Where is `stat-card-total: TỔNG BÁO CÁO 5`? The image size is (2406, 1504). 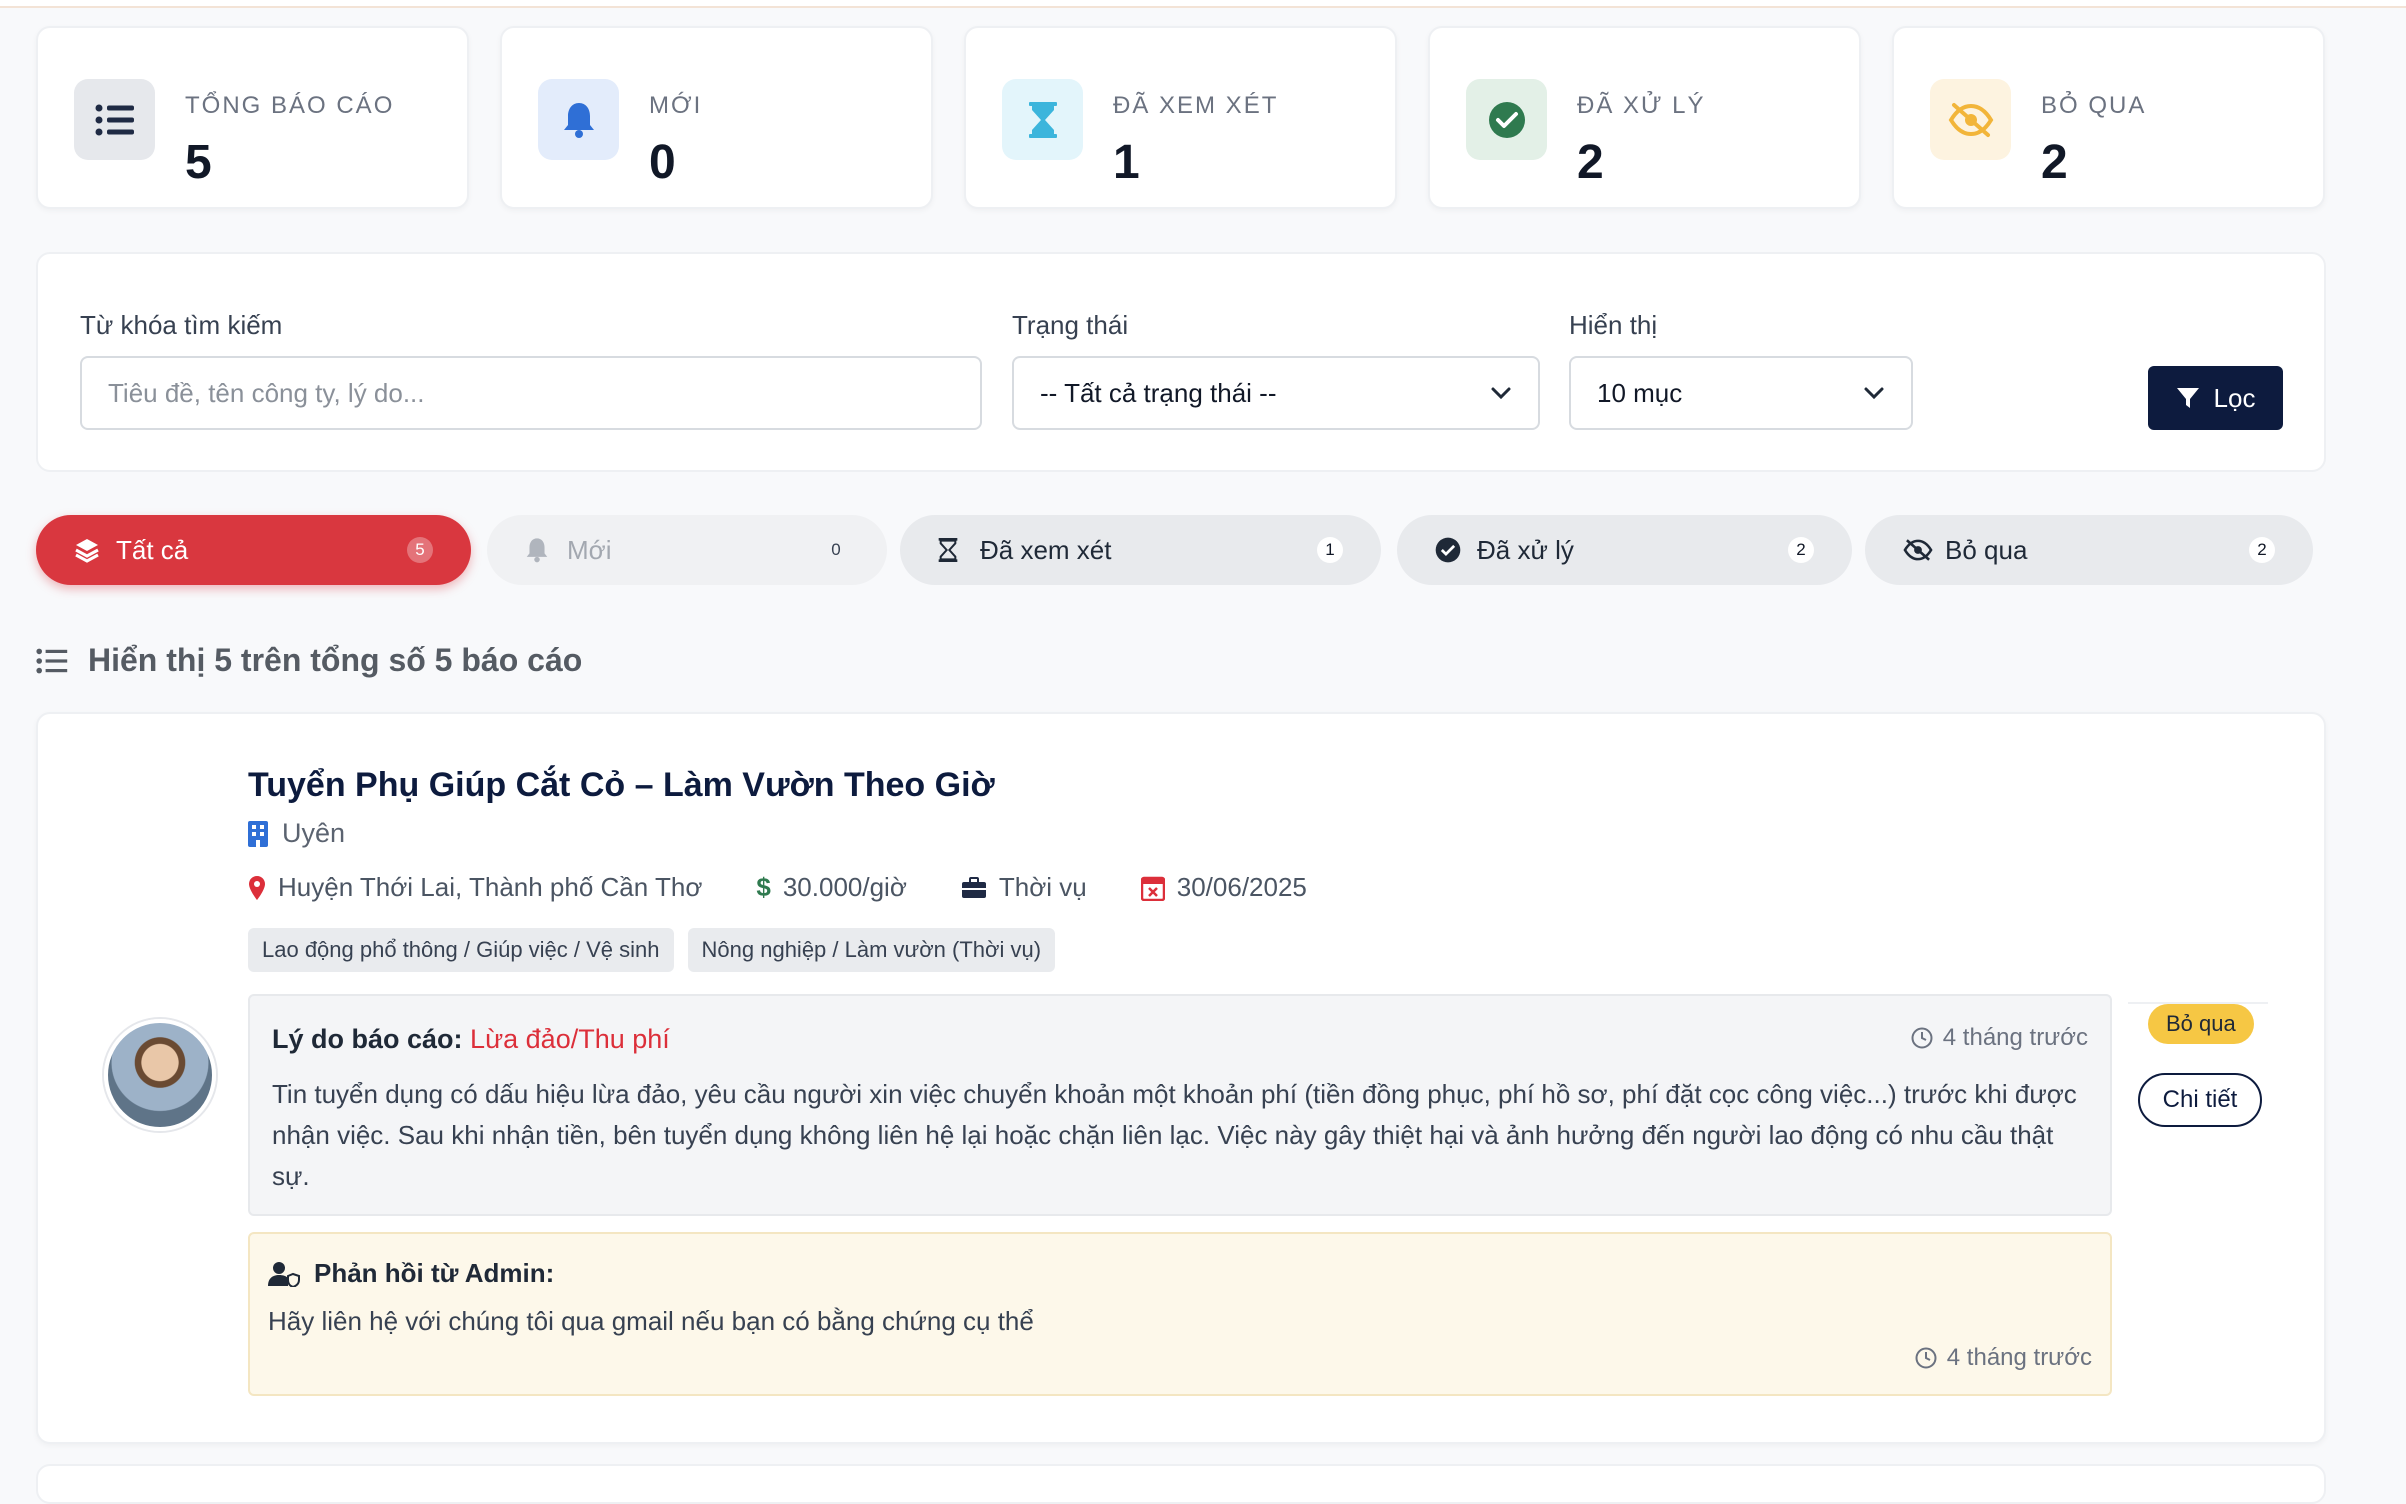
stat-card-total: TỔNG BÁO CÁO 5 is located at coordinates (252, 117).